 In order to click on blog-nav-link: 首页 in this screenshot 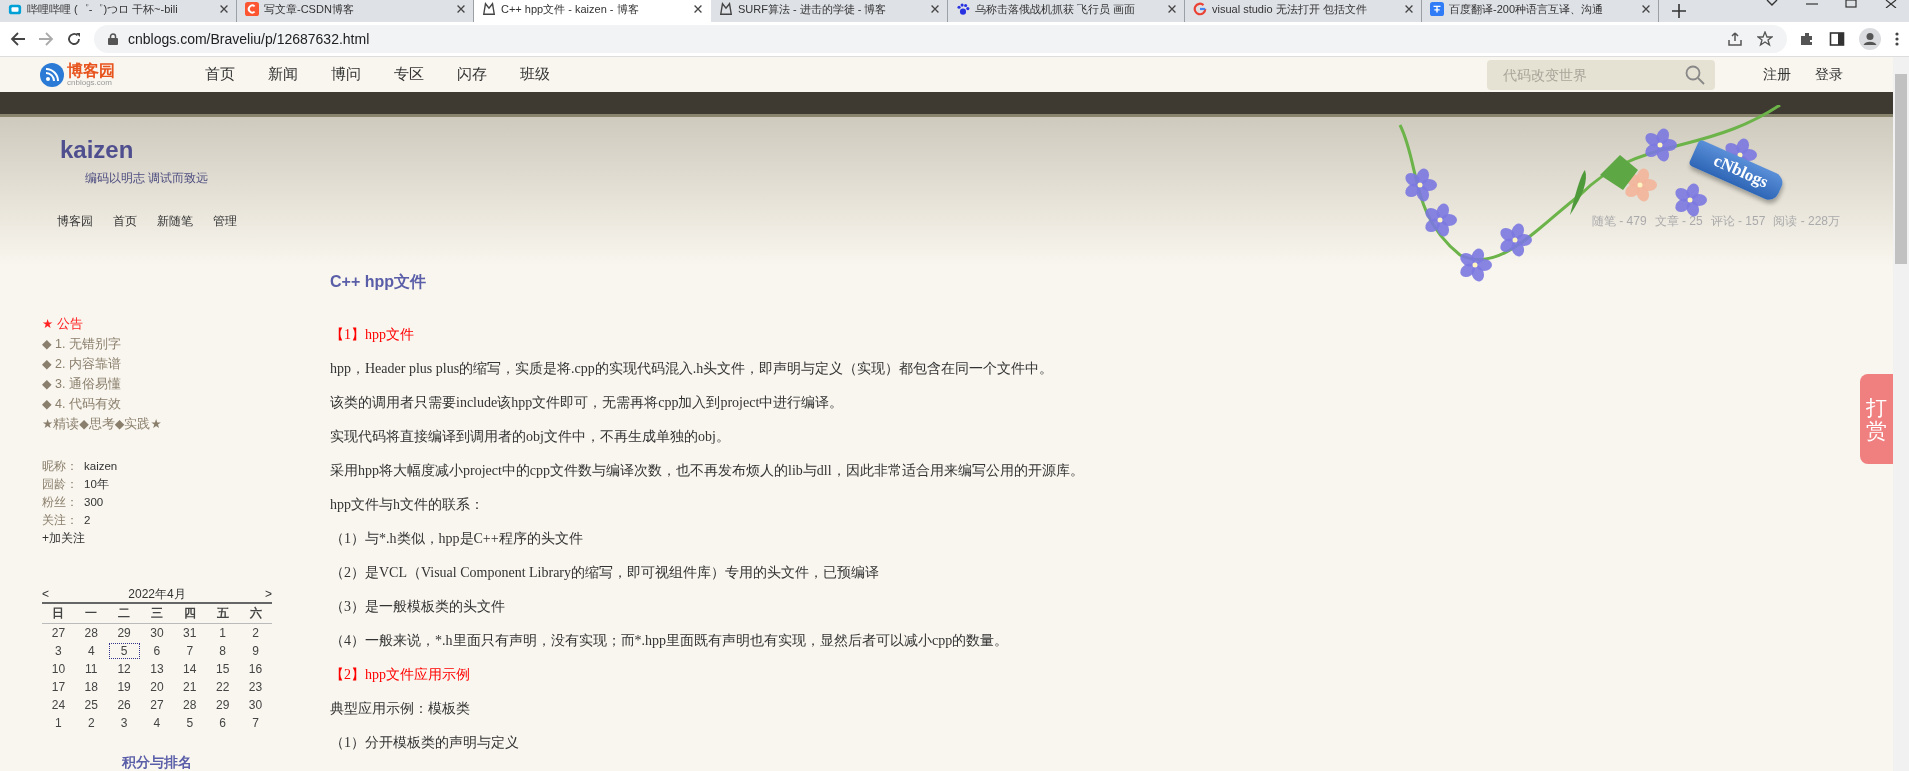, I will do `click(125, 221)`.